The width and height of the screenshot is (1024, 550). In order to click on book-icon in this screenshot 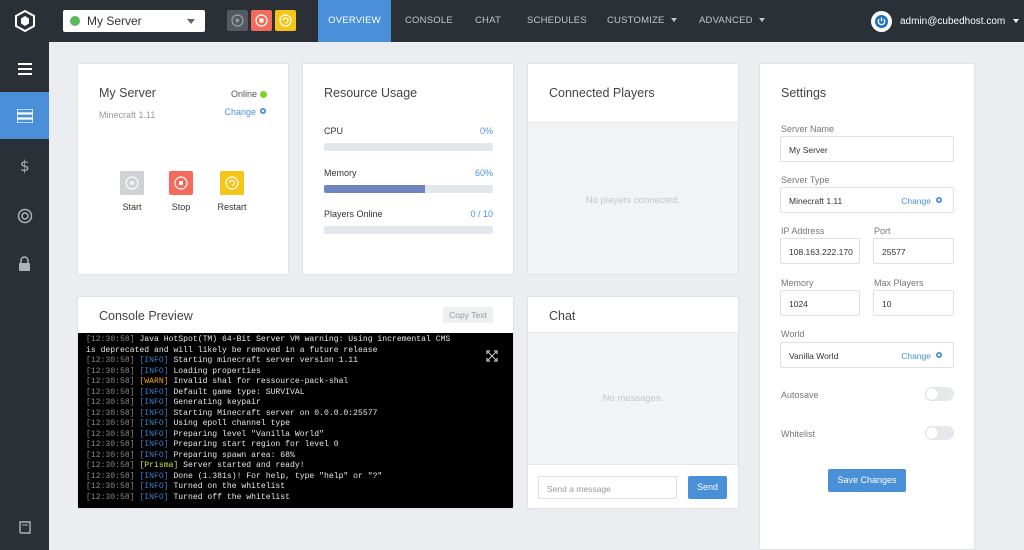, I will do `click(24, 527)`.